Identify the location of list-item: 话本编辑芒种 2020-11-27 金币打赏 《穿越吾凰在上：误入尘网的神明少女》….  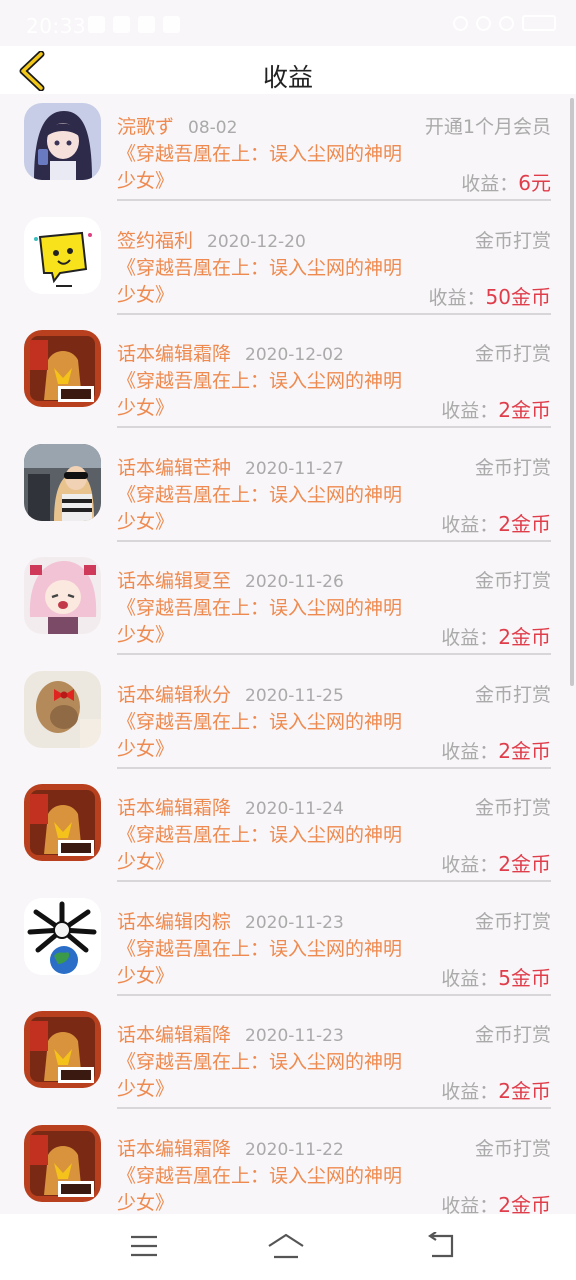
(288, 492).